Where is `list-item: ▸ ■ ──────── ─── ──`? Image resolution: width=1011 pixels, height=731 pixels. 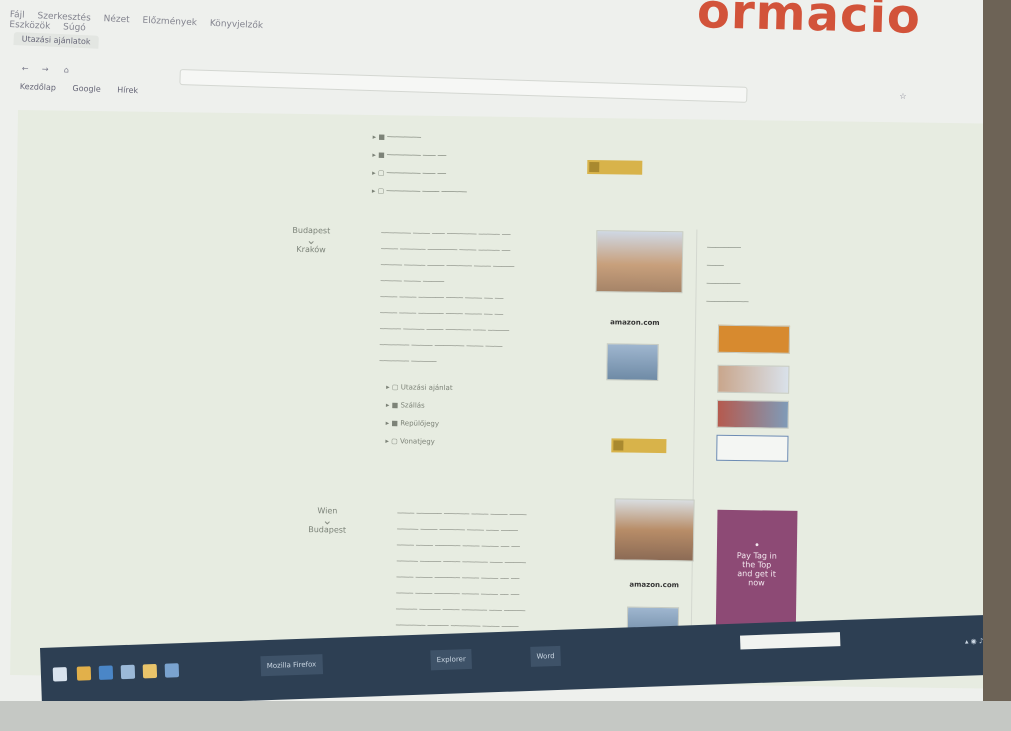
list-item: ▸ ■ ──────── ─── ── is located at coordinates (409, 155).